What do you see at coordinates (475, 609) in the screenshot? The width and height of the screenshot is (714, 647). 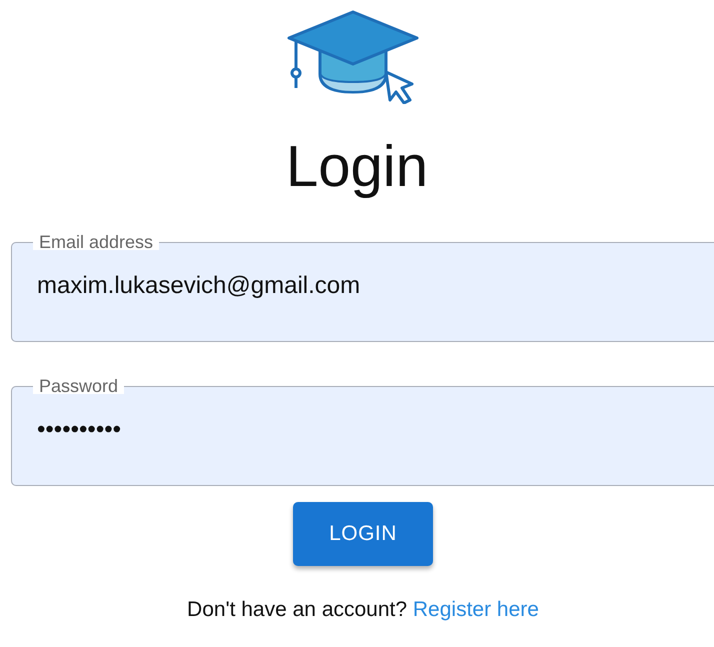 I see `register-link: Register here` at bounding box center [475, 609].